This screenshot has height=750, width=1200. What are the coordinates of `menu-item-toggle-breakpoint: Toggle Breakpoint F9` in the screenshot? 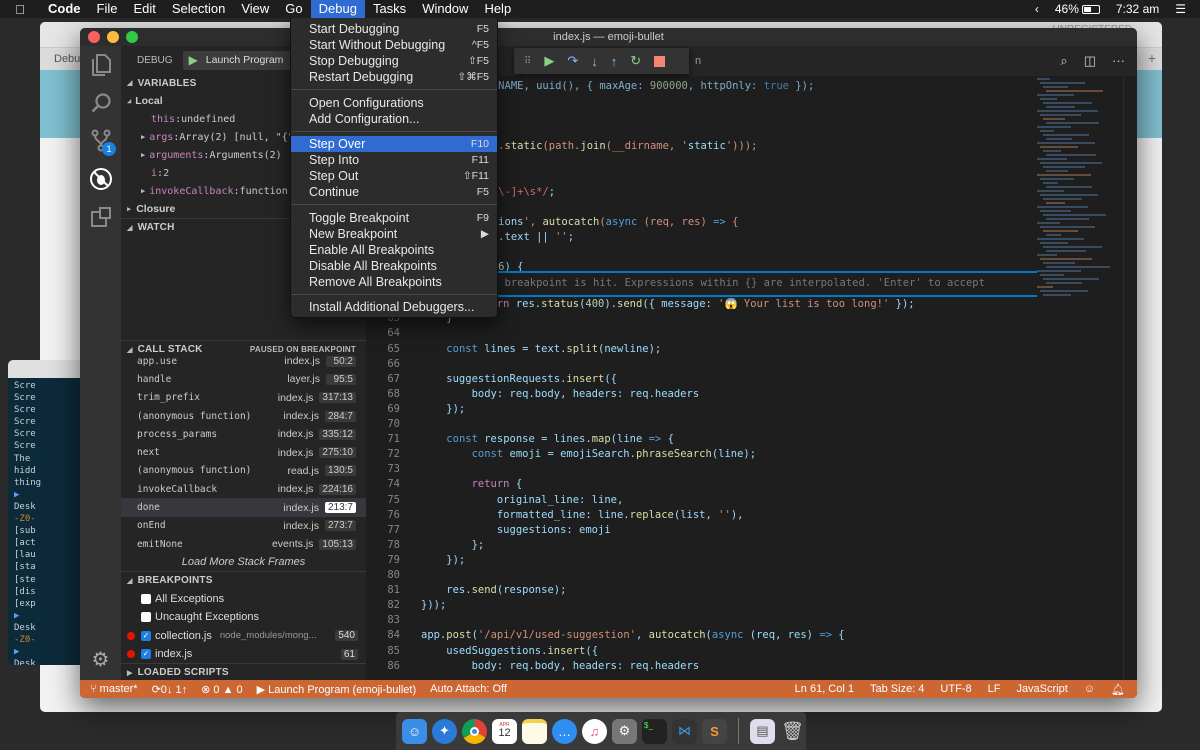 It's located at (394, 218).